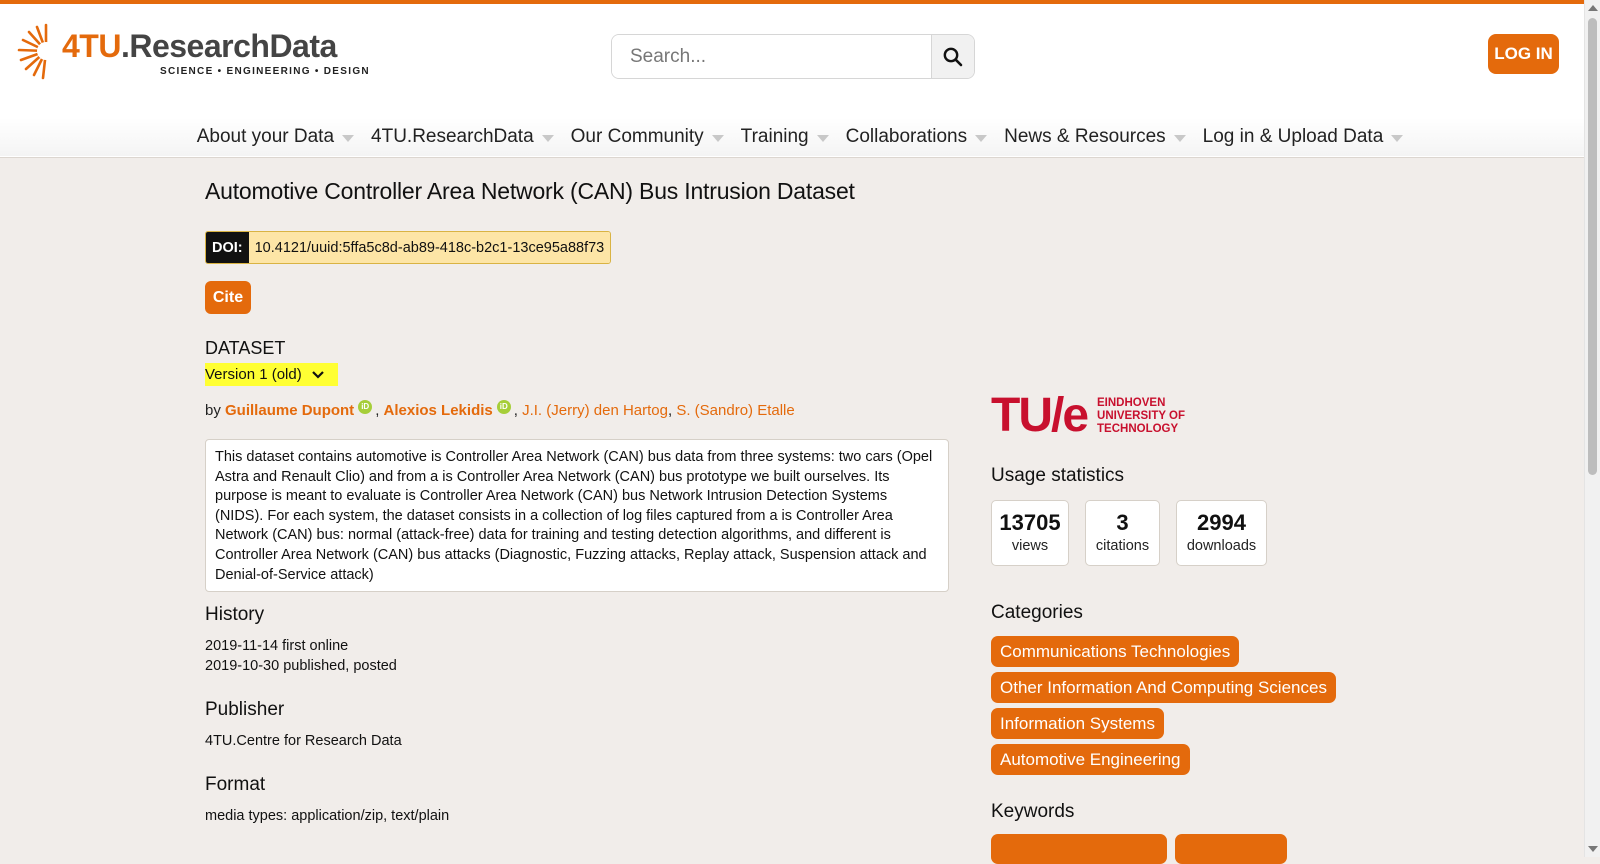  Describe the element at coordinates (1090, 759) in the screenshot. I see `category-tag: Automotive Engineering` at that location.